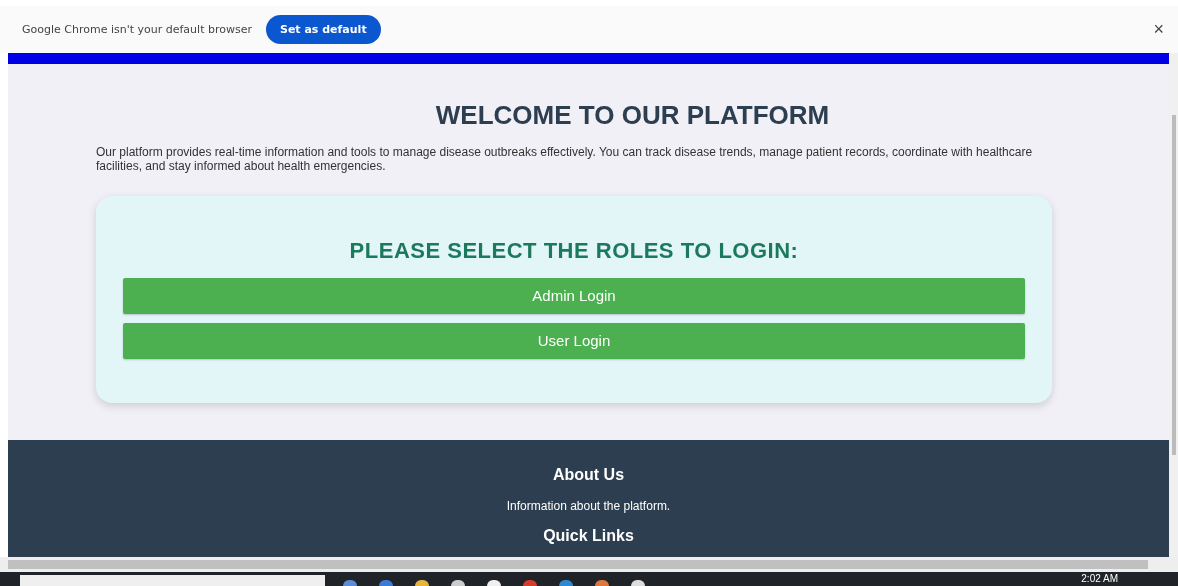  I want to click on footer-heading: About Us, so click(588, 475).